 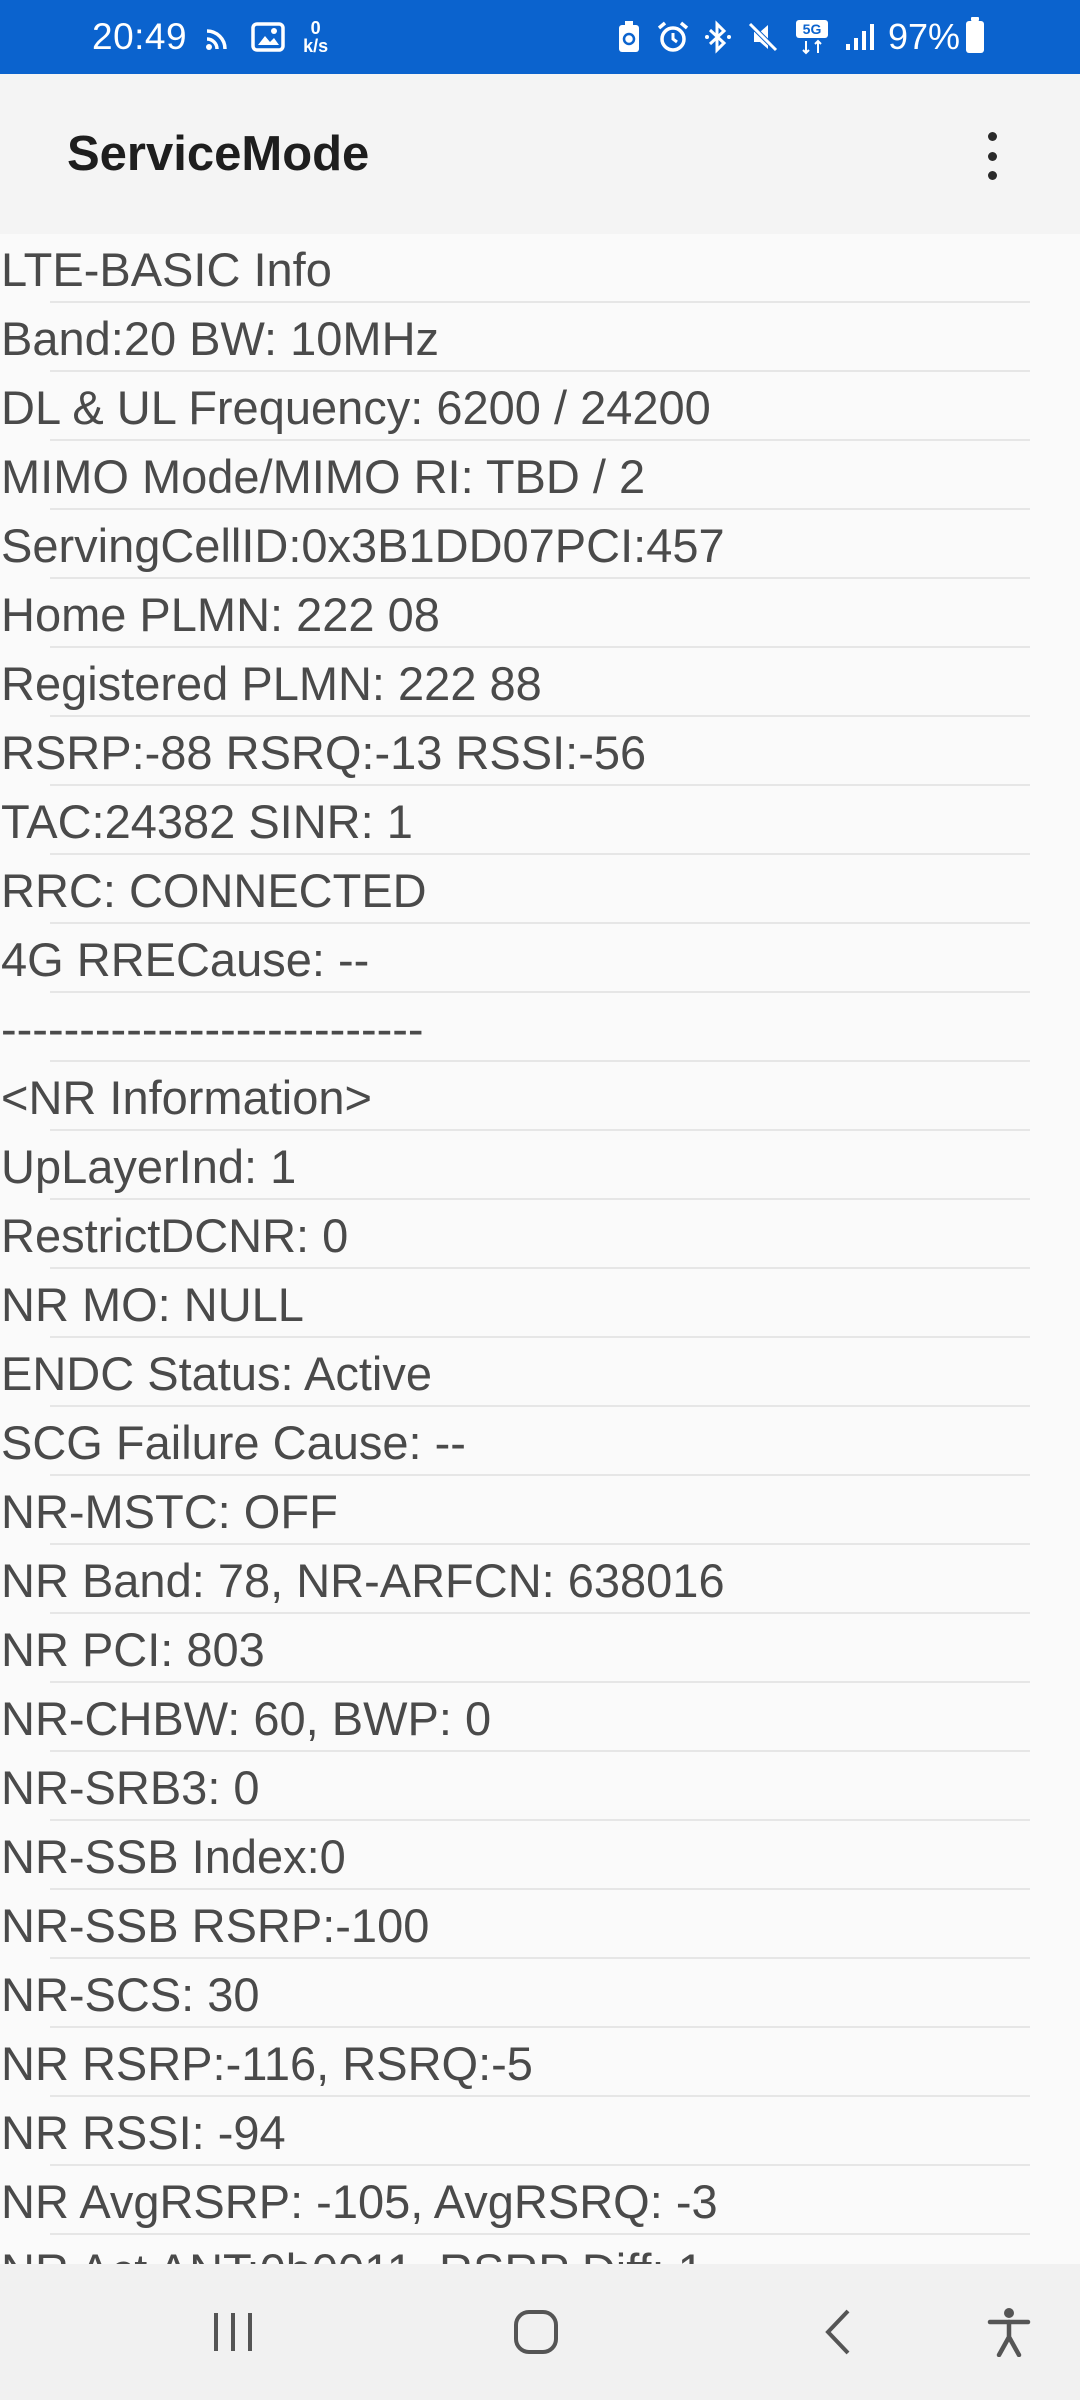 What do you see at coordinates (130, 1787) in the screenshot?
I see `list-item-text: NR-SRB3: 0` at bounding box center [130, 1787].